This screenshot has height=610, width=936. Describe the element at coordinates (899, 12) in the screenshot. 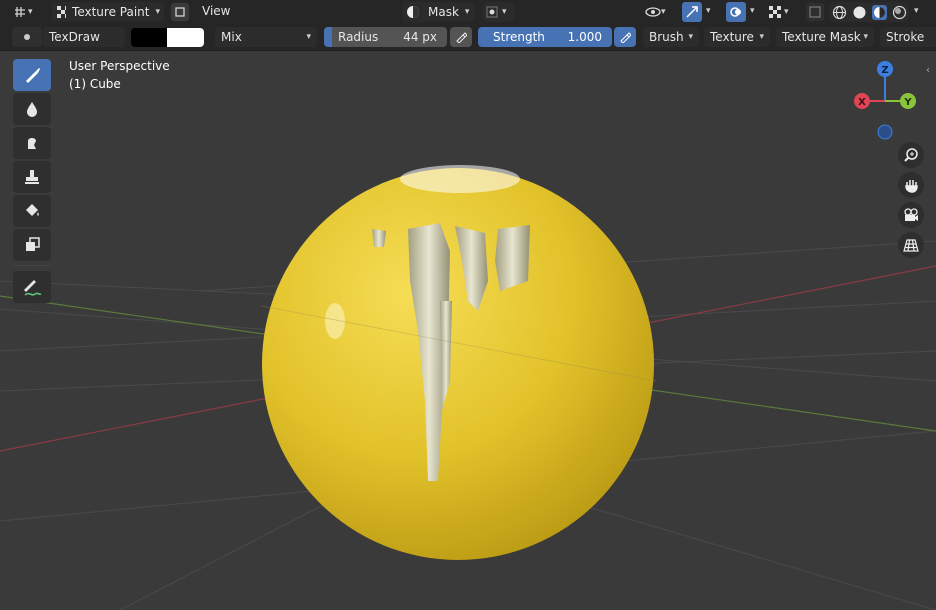

I see `rendered-shading-icon` at that location.